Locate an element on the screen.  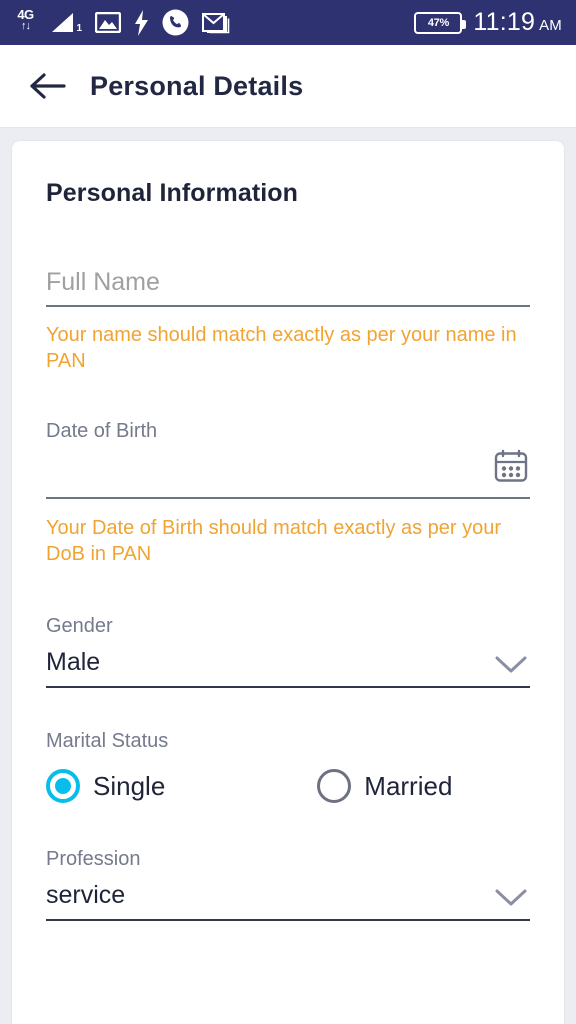
calendar-icon is located at coordinates (511, 468).